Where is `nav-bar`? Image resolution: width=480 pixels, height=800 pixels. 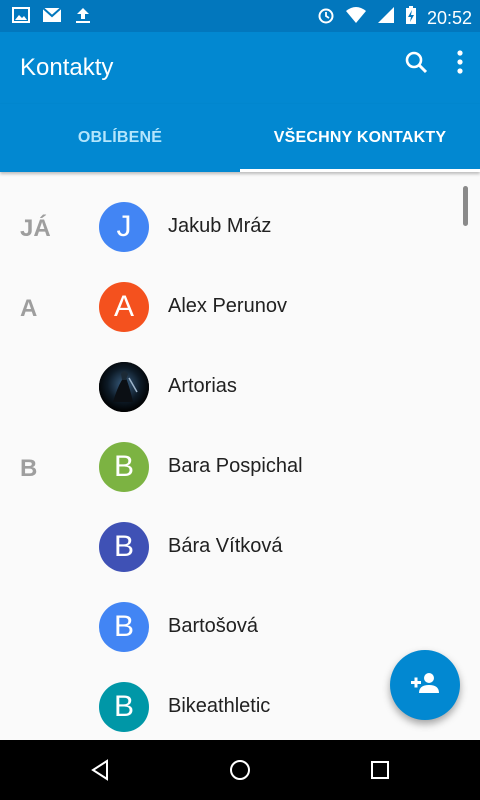 nav-bar is located at coordinates (240, 770).